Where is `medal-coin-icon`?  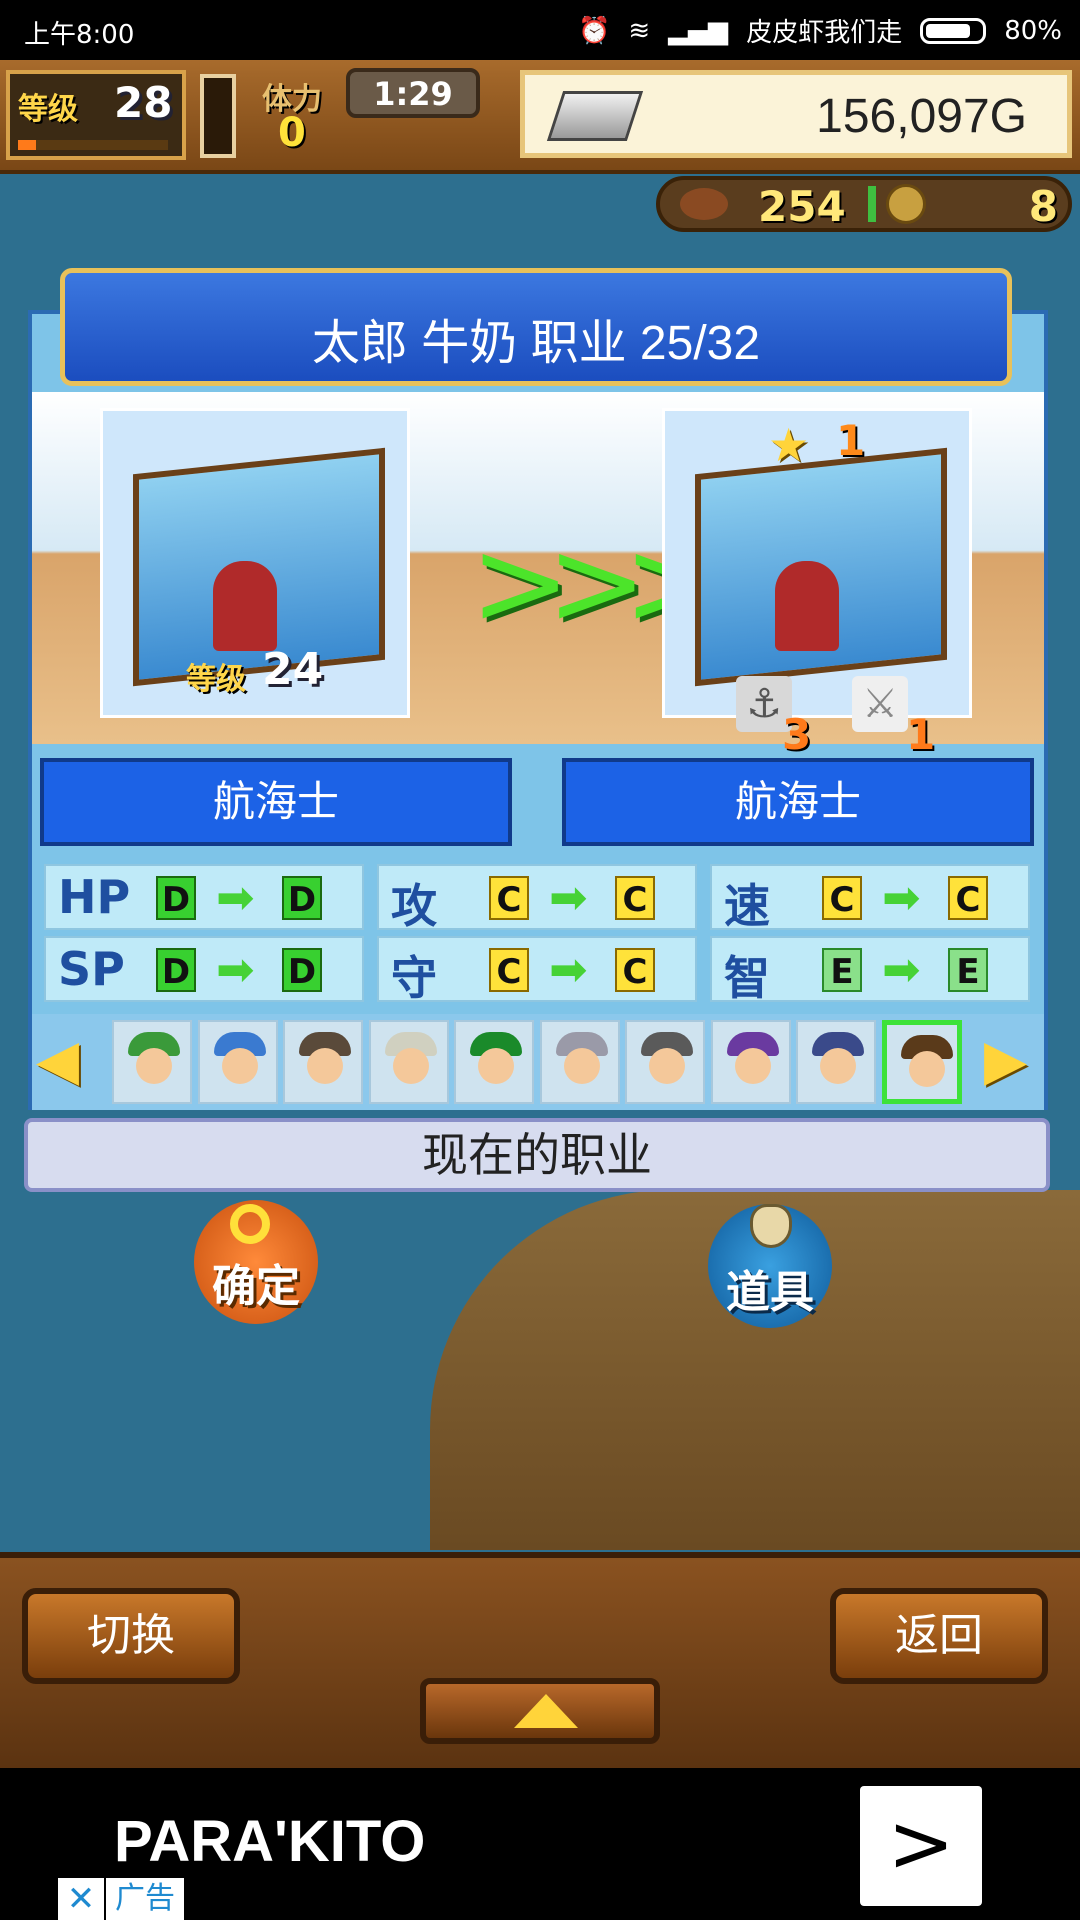
medal-coin-icon is located at coordinates (906, 204).